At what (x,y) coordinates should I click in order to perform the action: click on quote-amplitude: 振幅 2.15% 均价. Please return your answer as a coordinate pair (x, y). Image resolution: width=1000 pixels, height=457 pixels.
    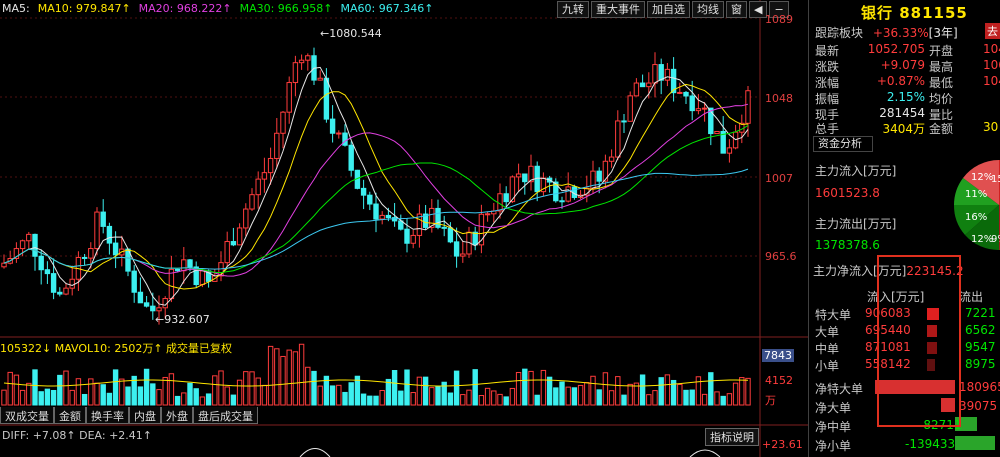
    Looking at the image, I should click on (884, 98).